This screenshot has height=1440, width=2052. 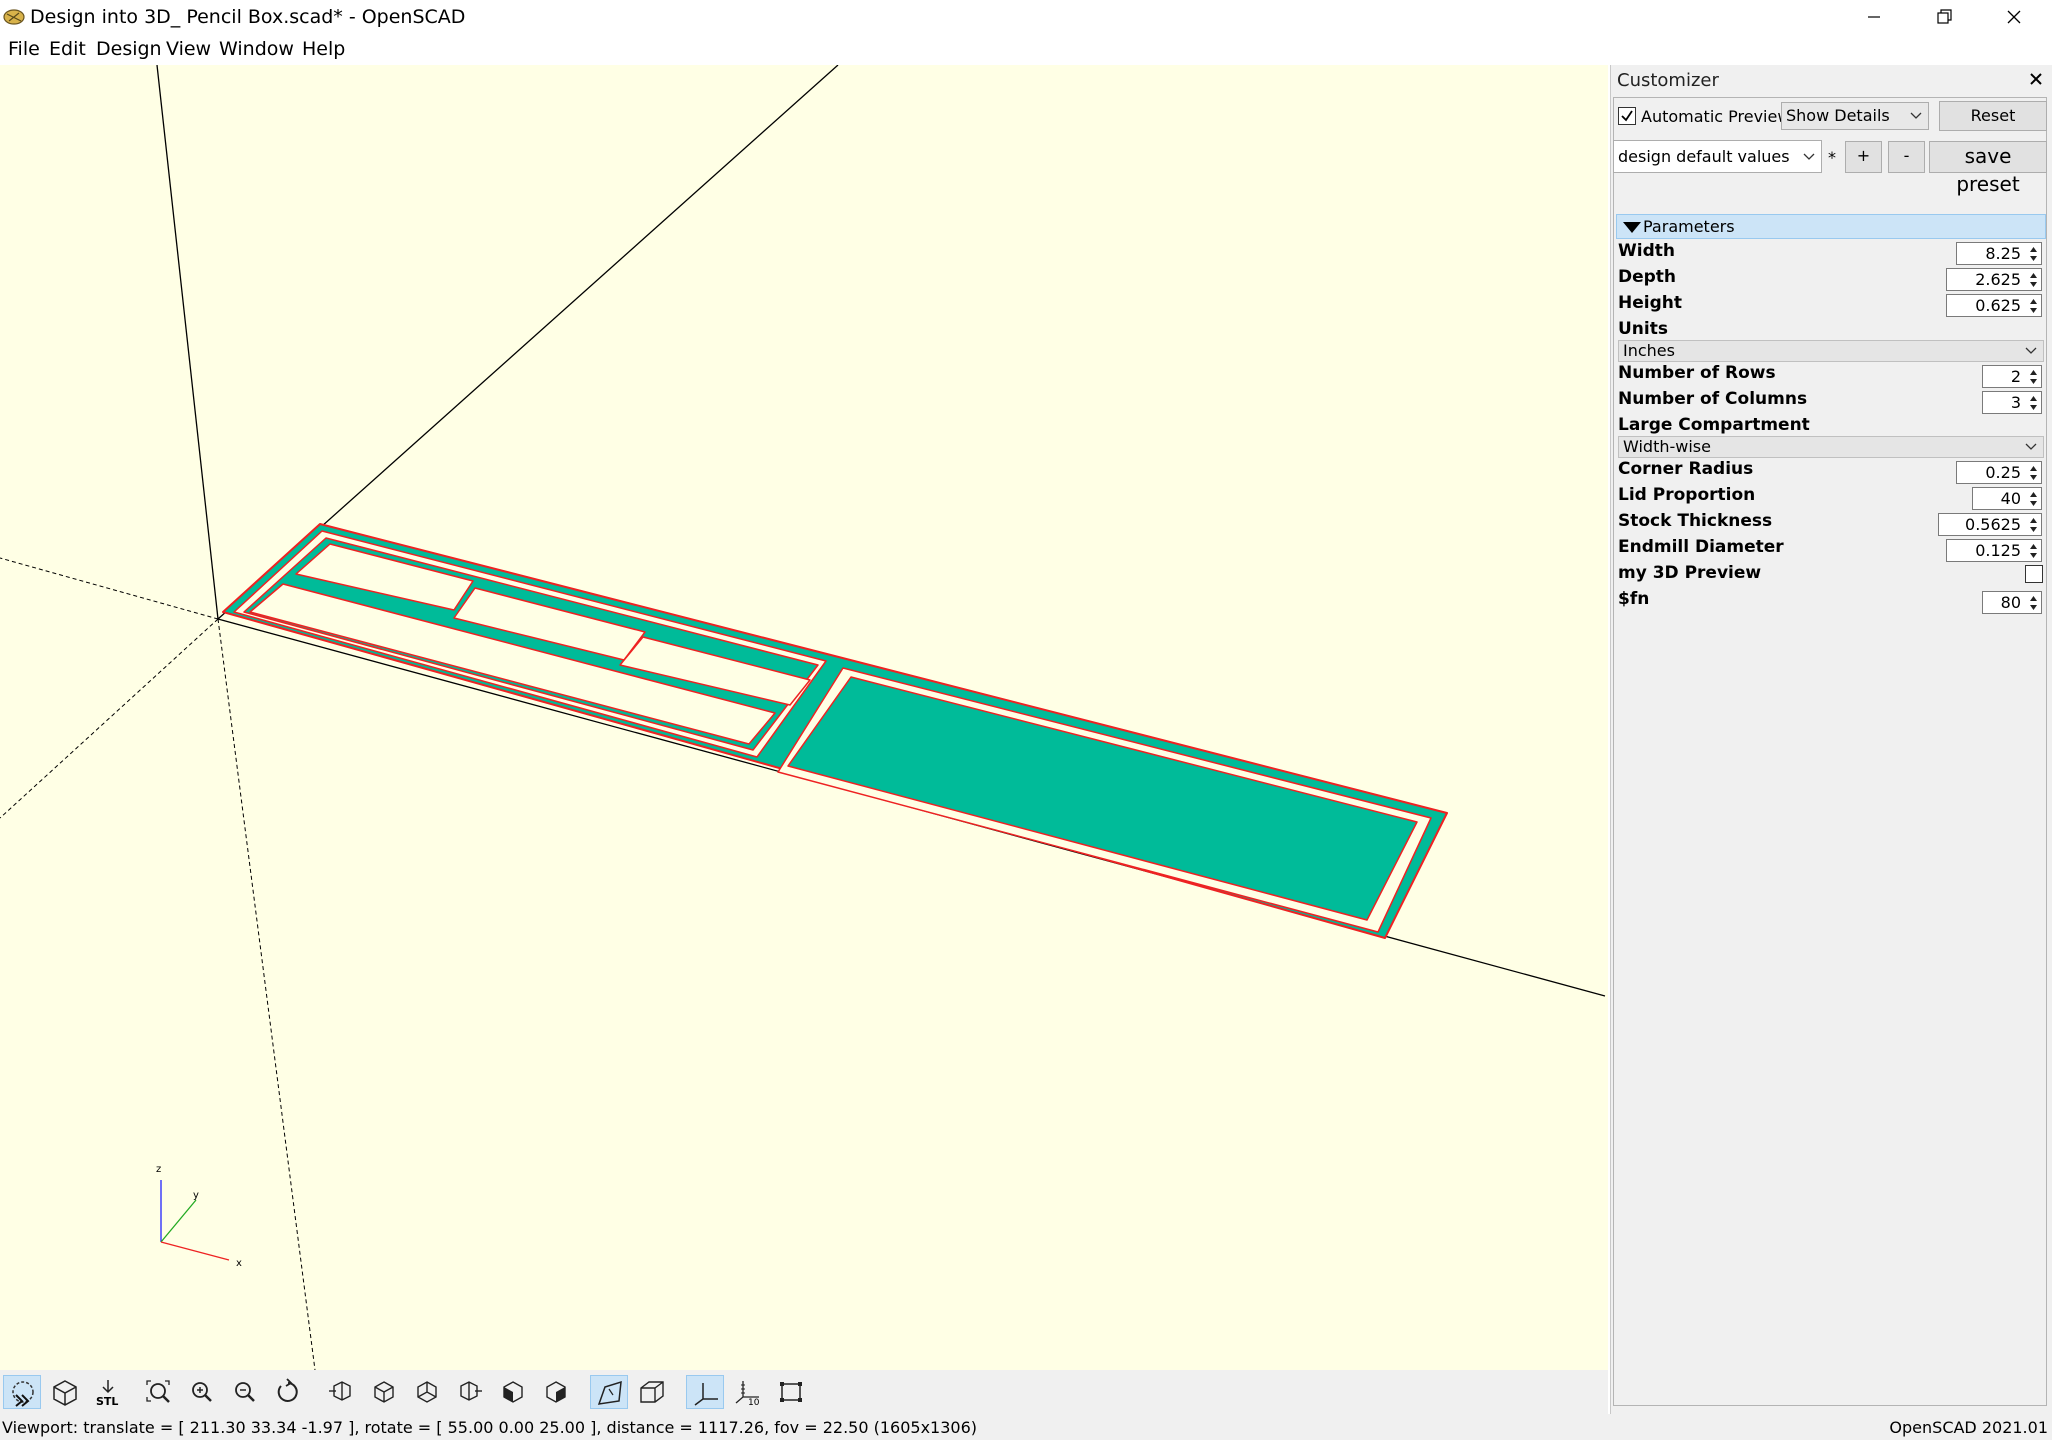 I want to click on menu-view: View, so click(x=188, y=49).